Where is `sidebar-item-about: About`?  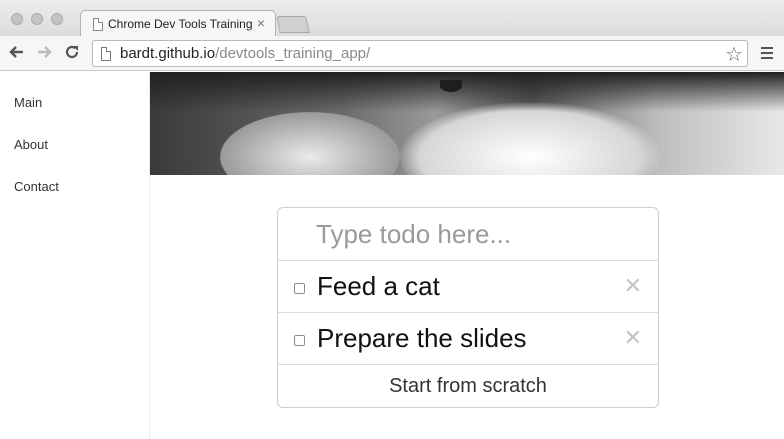
sidebar-item-about: About is located at coordinates (31, 144).